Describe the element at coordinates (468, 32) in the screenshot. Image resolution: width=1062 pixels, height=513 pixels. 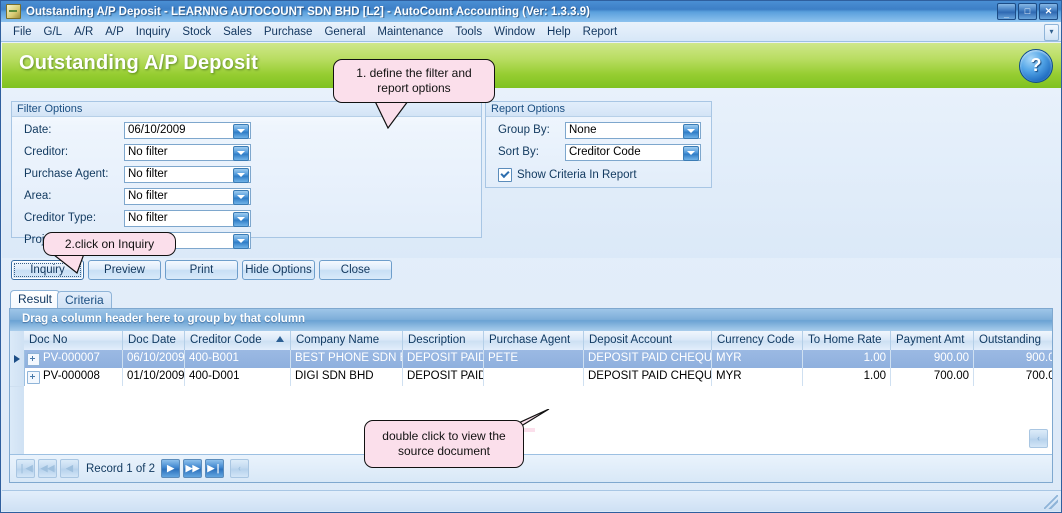
I see `menu-item-tools: Tools` at that location.